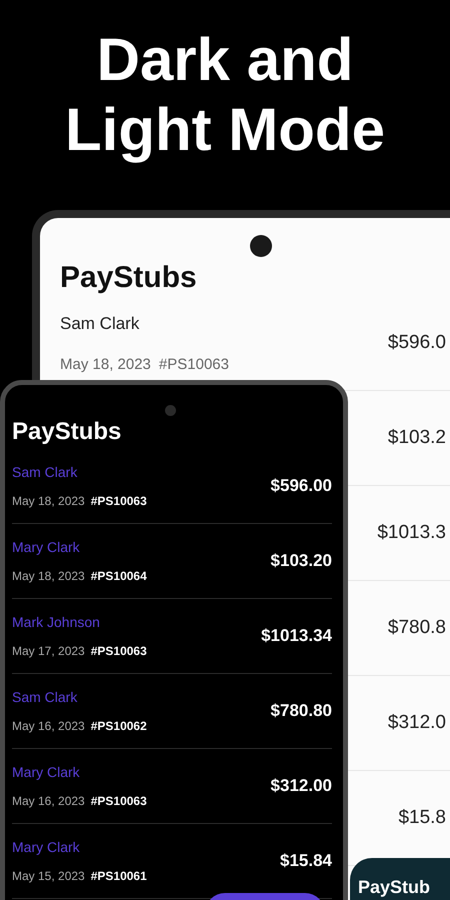 Image resolution: width=450 pixels, height=900 pixels. Describe the element at coordinates (301, 561) in the screenshot. I see `paystub-amount: $103.20` at that location.